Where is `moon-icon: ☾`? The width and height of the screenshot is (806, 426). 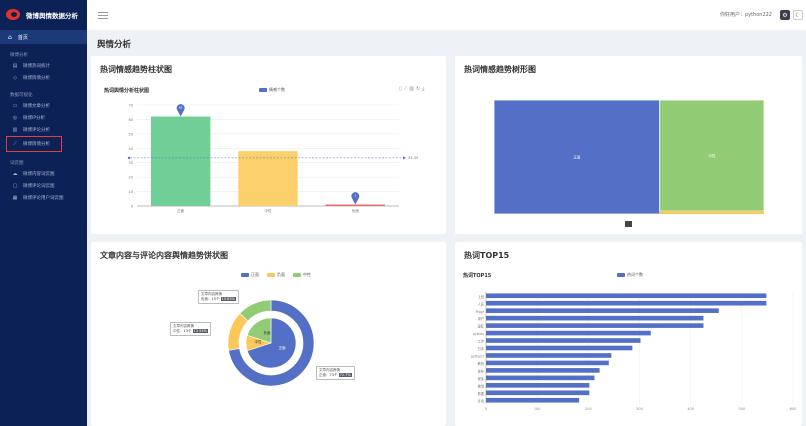 moon-icon: ☾ is located at coordinates (798, 15).